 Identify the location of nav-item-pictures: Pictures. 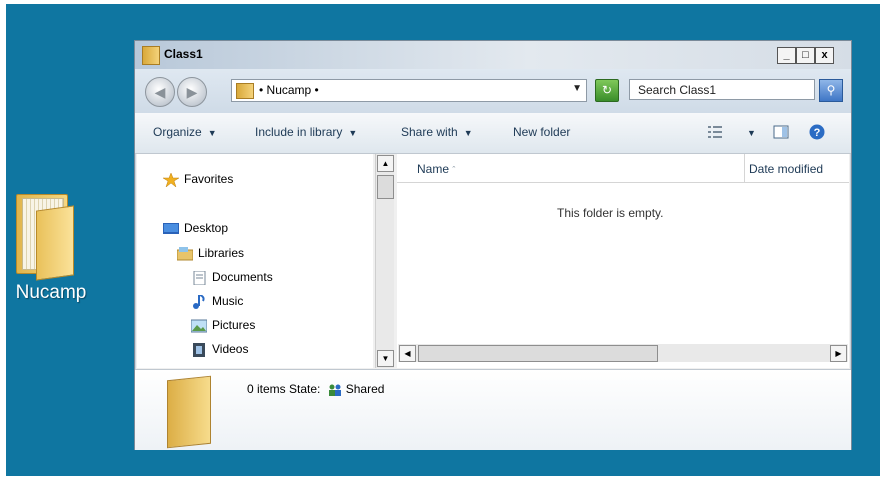
(223, 325).